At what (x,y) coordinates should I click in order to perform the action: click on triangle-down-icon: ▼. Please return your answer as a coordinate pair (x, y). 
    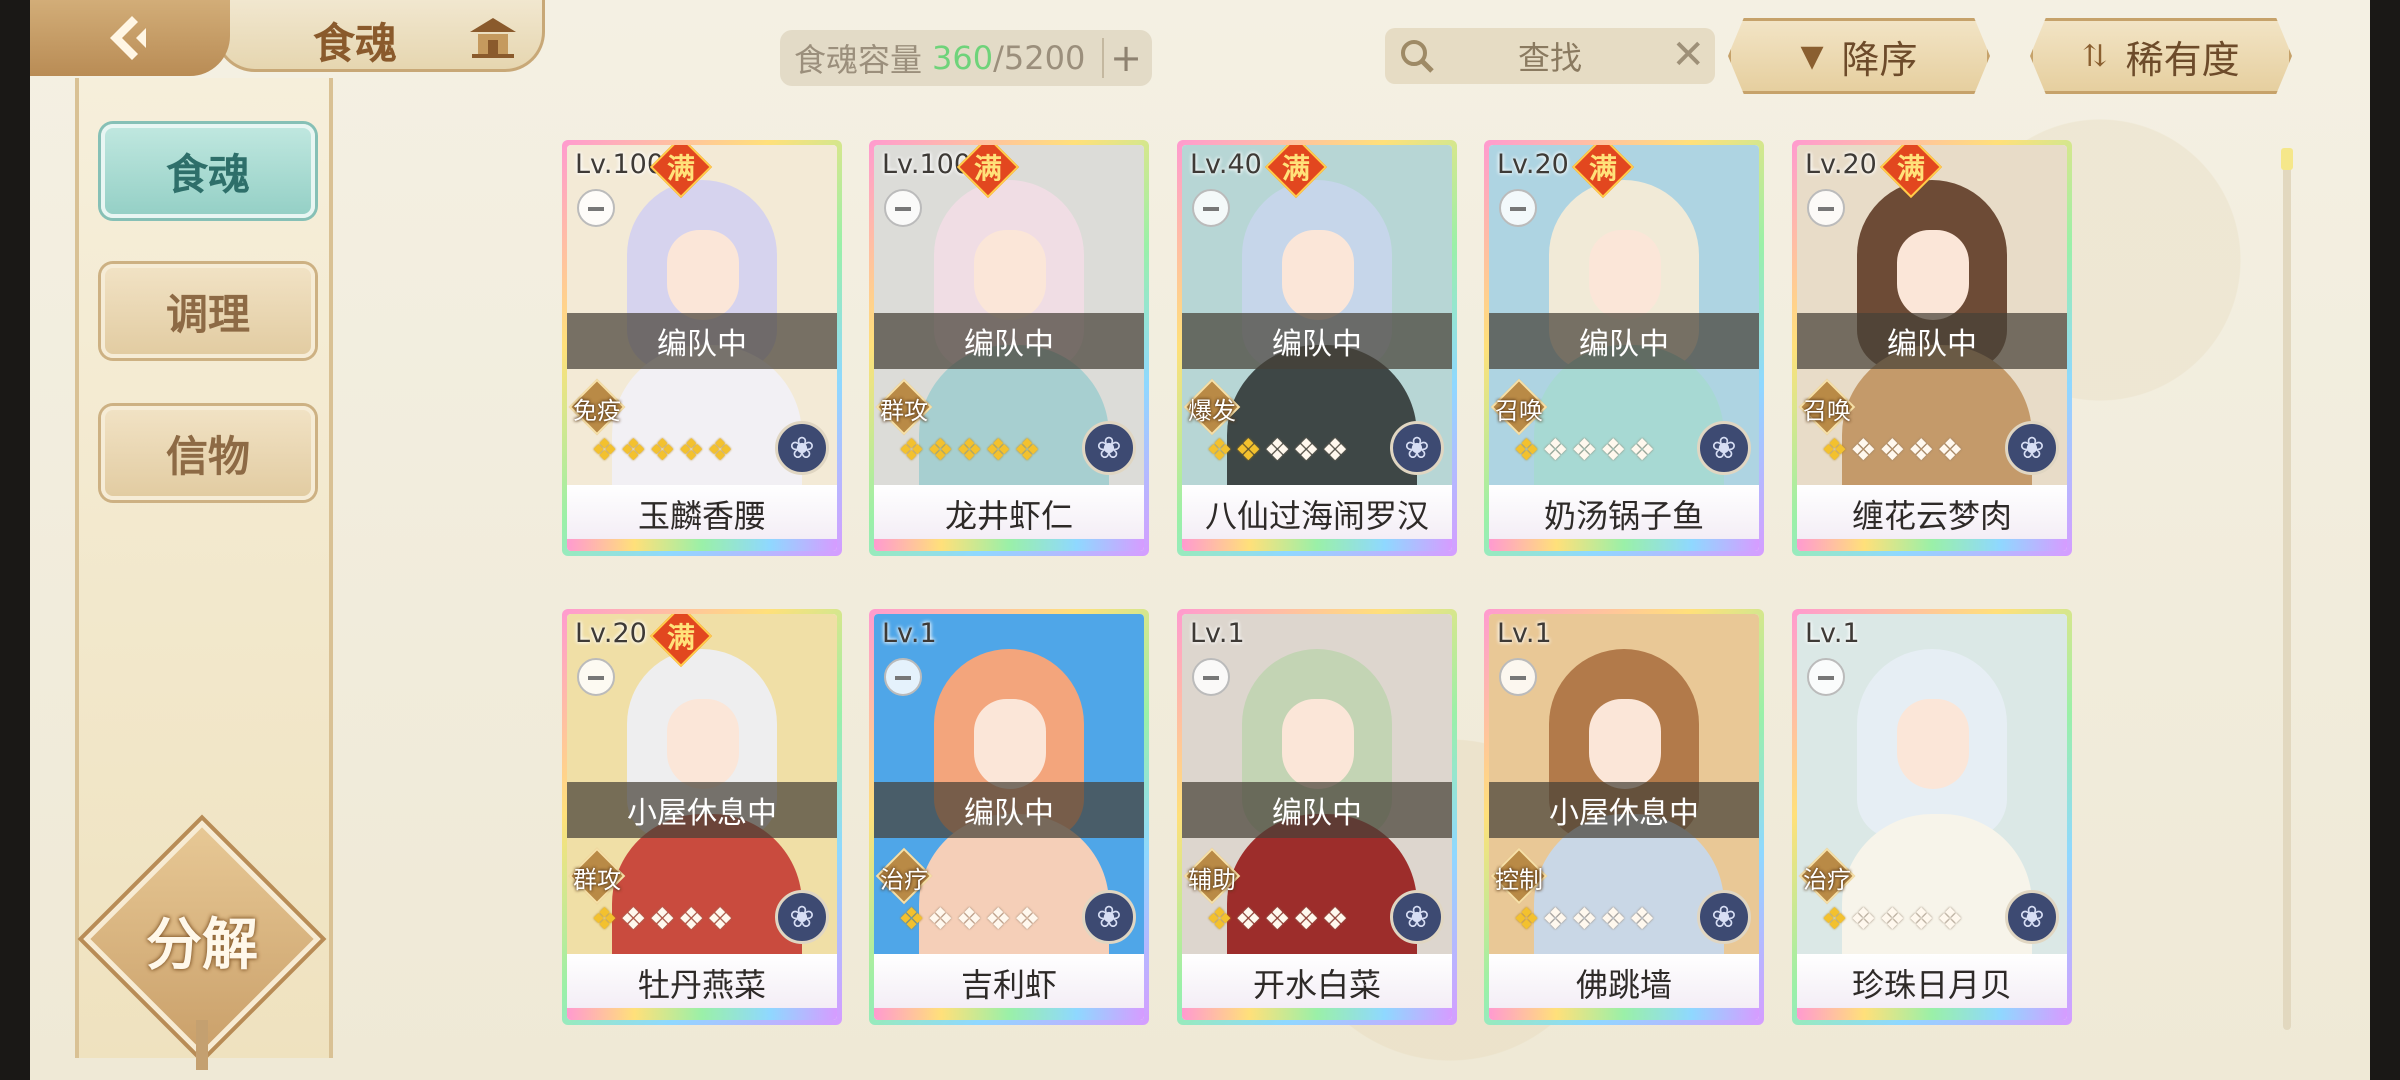
    Looking at the image, I should click on (1812, 56).